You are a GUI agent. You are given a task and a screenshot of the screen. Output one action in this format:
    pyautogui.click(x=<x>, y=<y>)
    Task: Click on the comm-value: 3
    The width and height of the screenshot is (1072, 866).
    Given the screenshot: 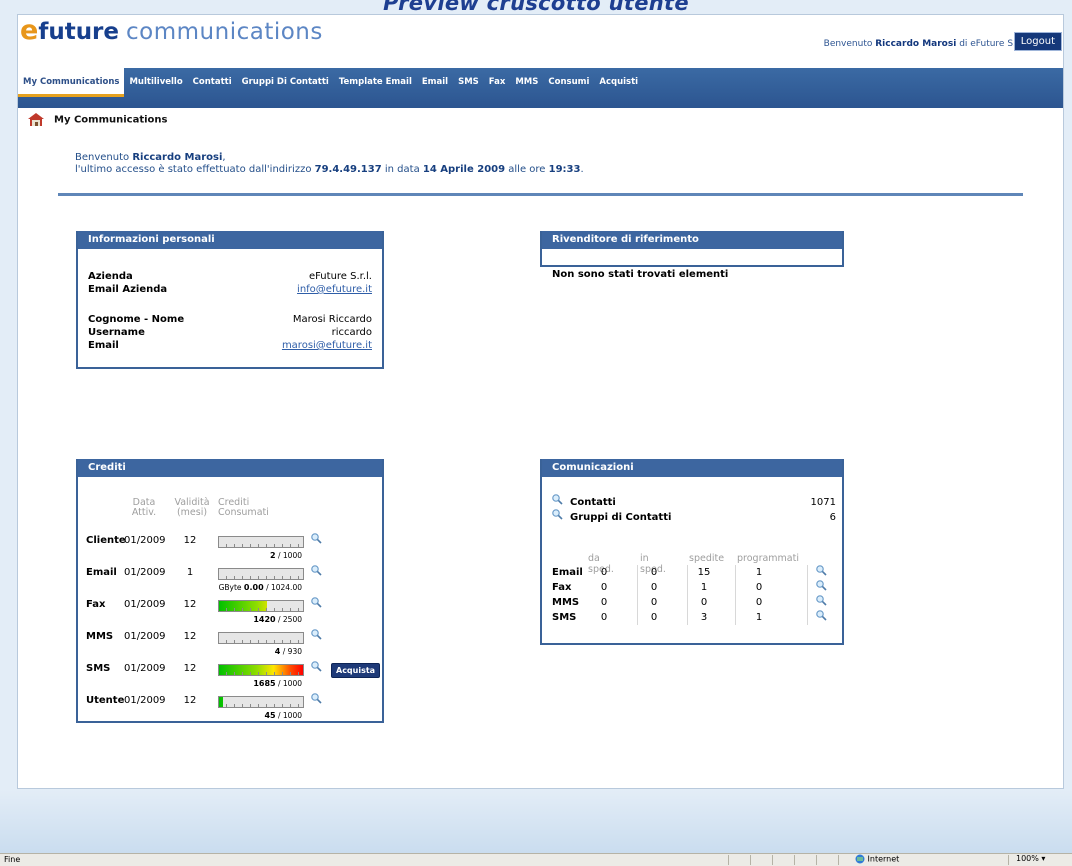 What is the action you would take?
    pyautogui.click(x=704, y=617)
    